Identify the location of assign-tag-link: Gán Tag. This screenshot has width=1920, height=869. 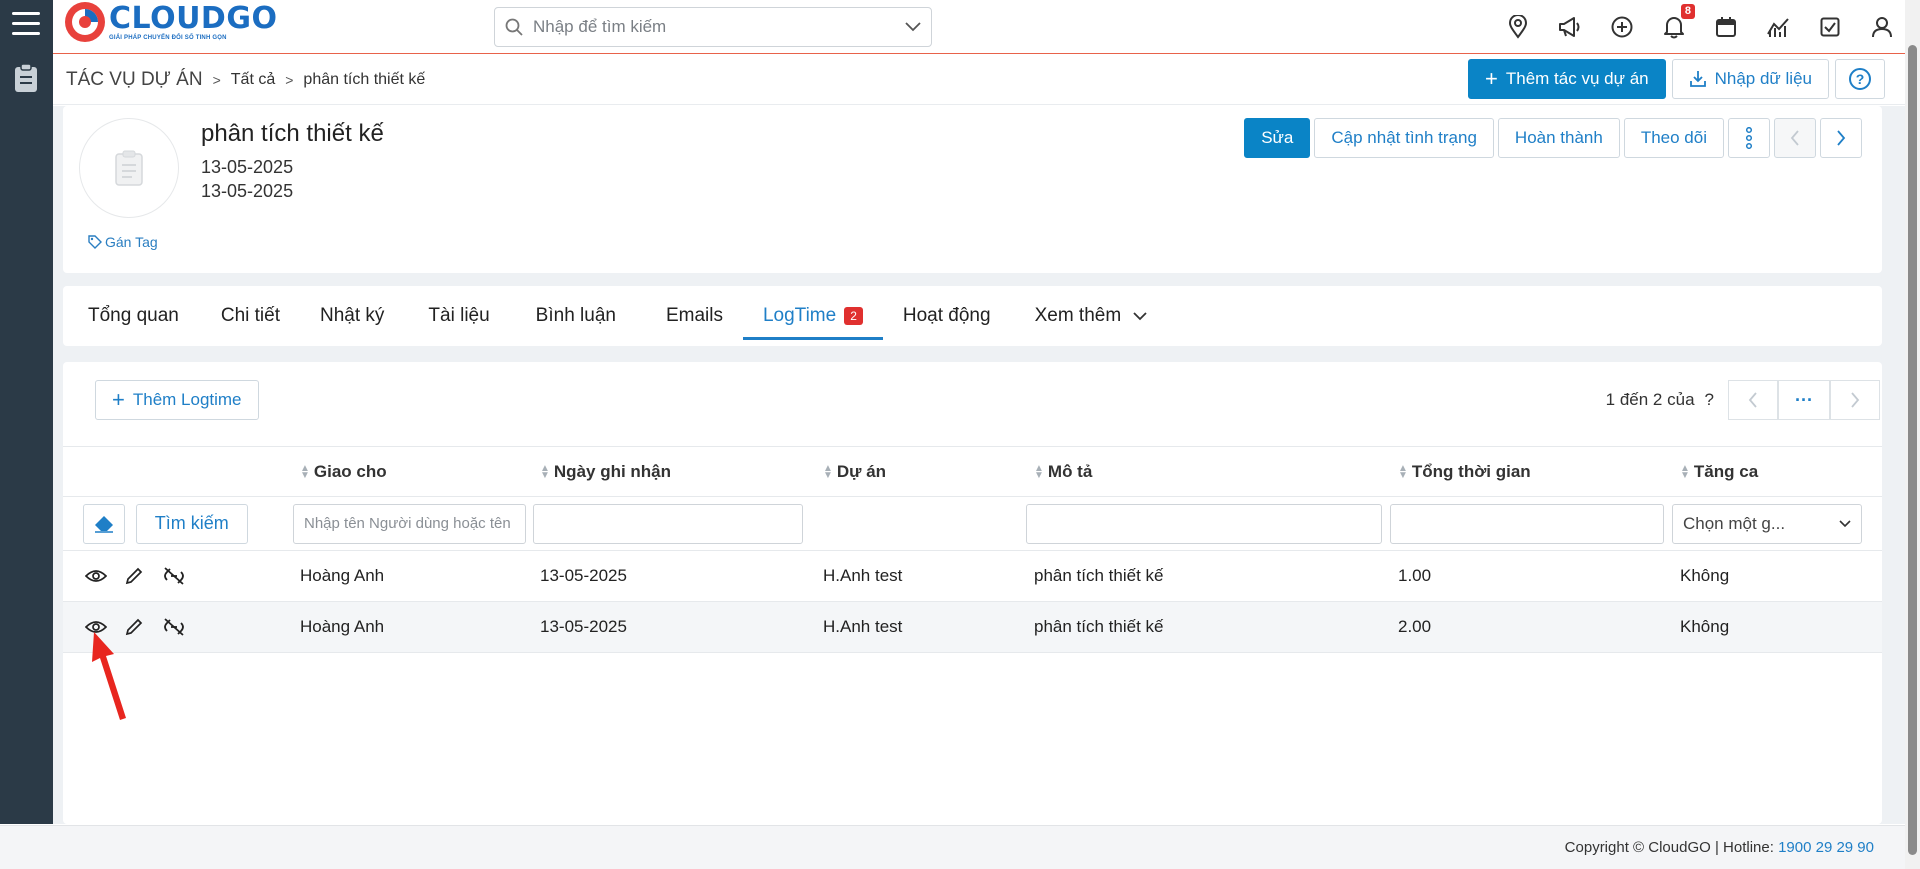
(123, 242).